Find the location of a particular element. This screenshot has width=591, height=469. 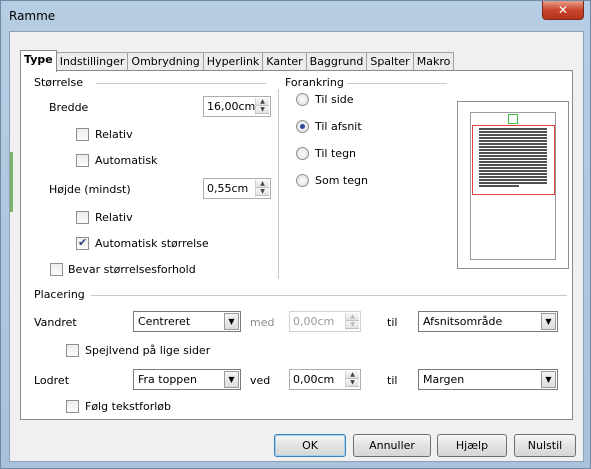

horizontal-to-label: til is located at coordinates (392, 322).